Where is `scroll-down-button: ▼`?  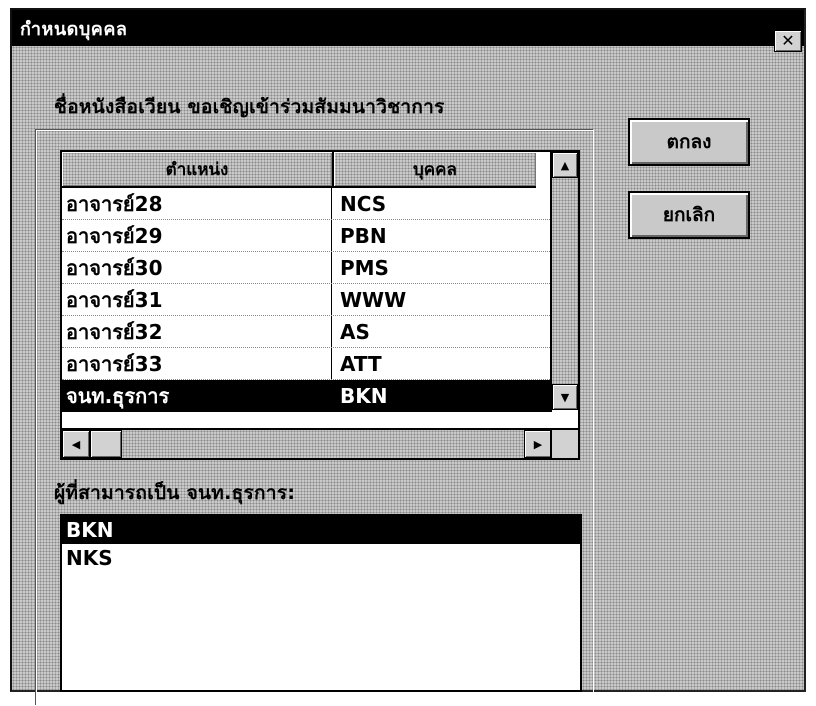
scroll-down-button: ▼ is located at coordinates (565, 397).